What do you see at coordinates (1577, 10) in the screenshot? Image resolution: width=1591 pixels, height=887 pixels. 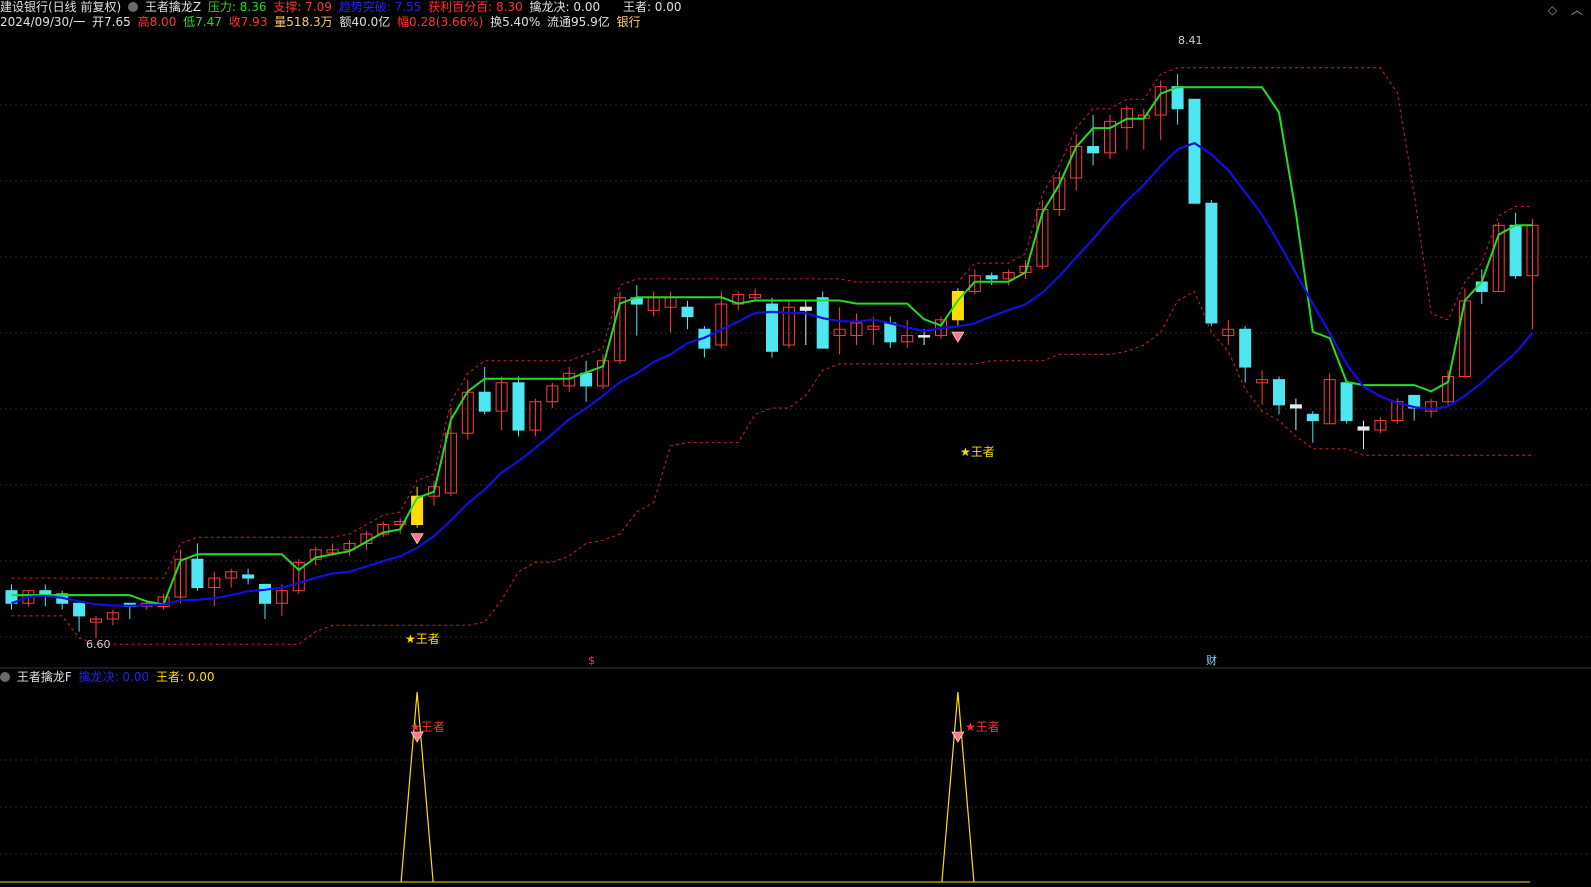 I see `chevron-up-icon: ︿` at bounding box center [1577, 10].